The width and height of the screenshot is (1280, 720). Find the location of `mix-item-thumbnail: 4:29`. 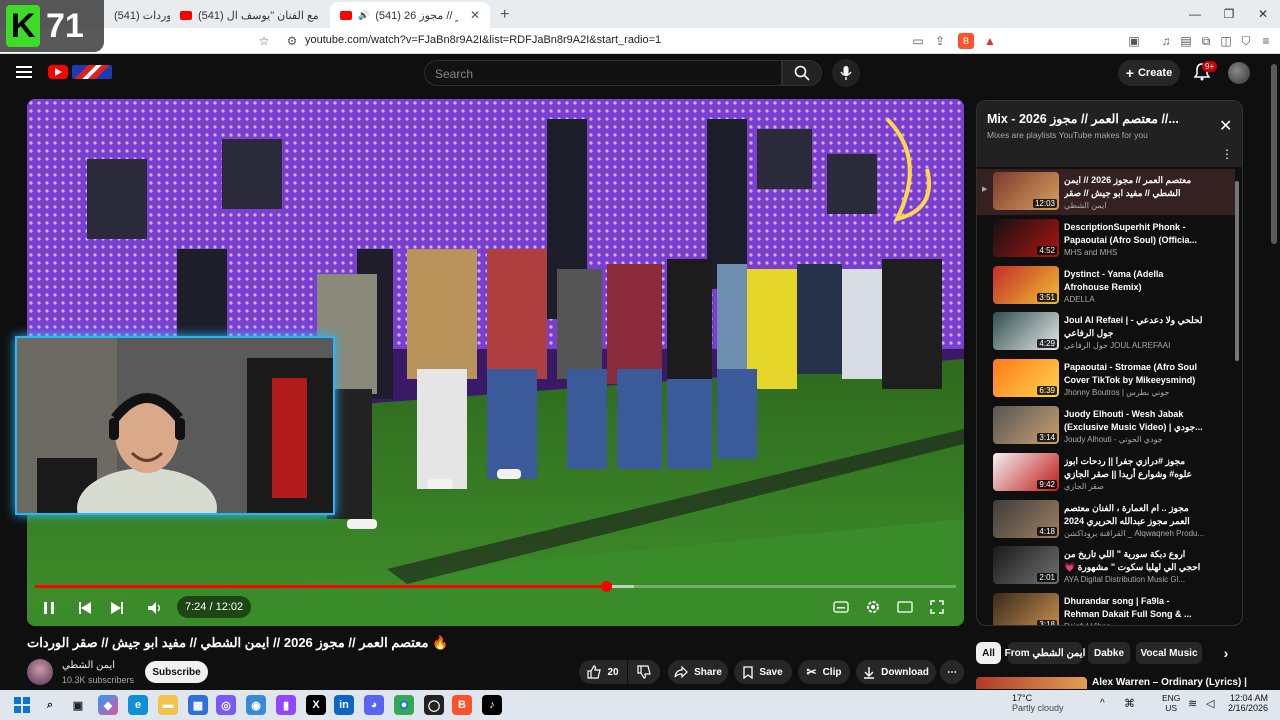

mix-item-thumbnail: 4:29 is located at coordinates (1026, 331).